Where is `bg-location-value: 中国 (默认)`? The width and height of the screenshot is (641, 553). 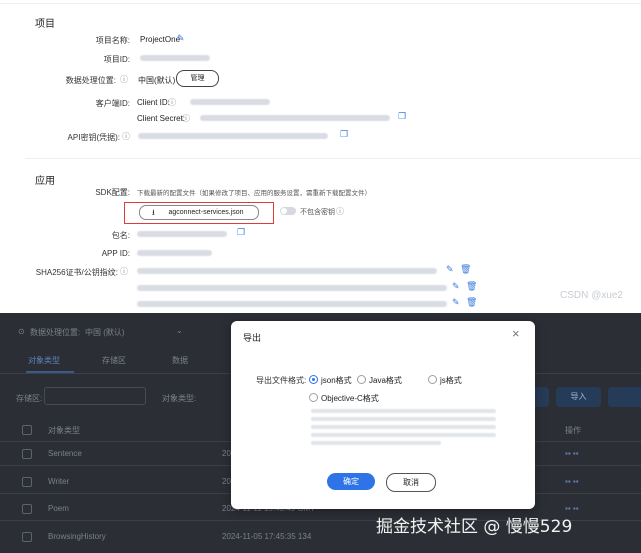
bg-location-value: 中国 (默认) is located at coordinates (105, 332).